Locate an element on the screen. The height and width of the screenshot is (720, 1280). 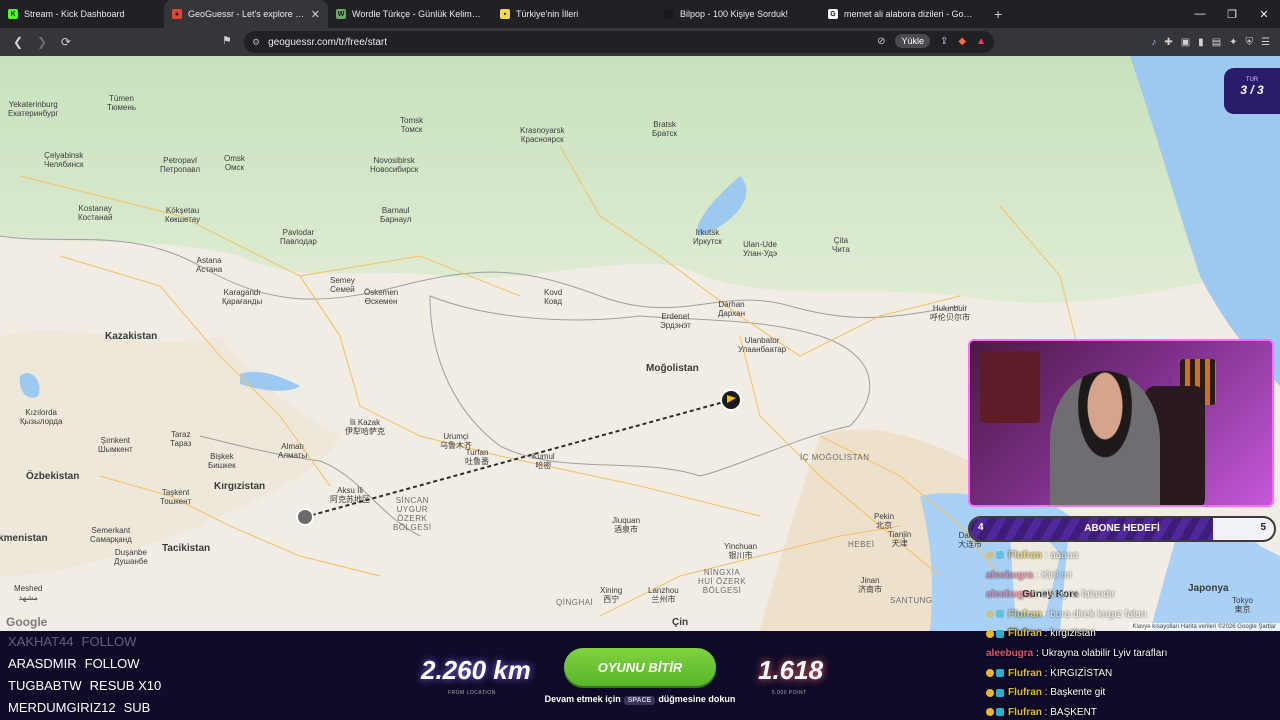
city-label: İli Kazak 伊犁哈萨克 is located at coordinates (365, 427).